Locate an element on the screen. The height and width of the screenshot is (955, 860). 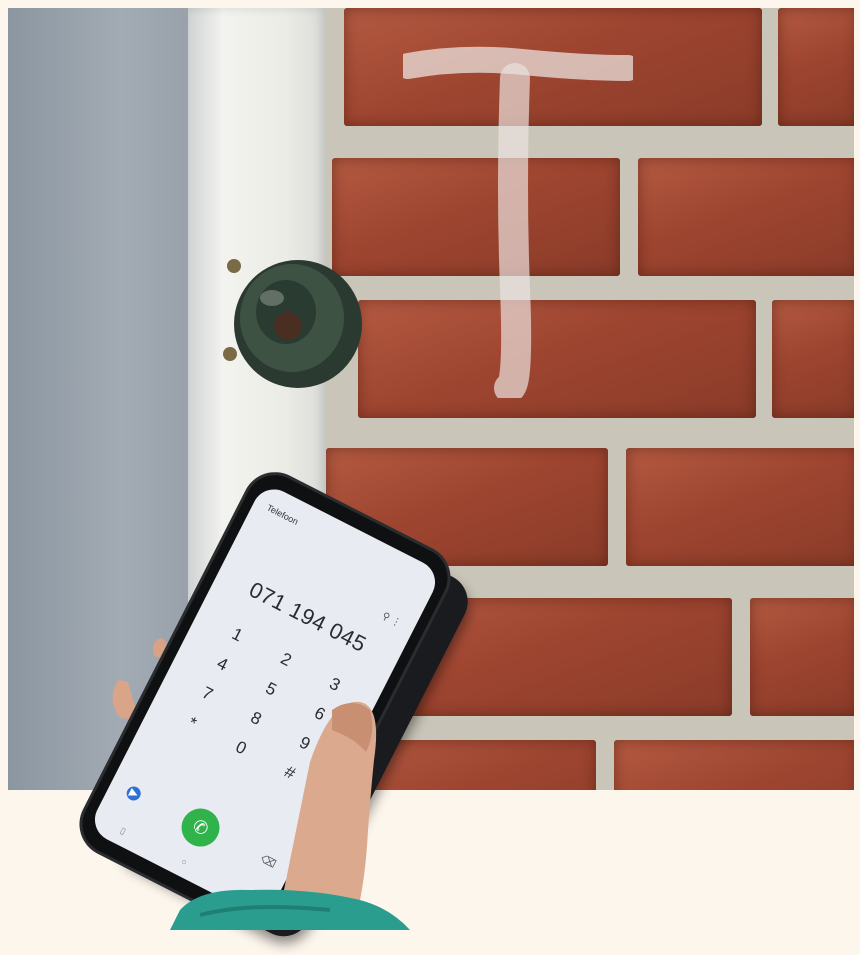
key-2: 2 is located at coordinates (286, 660).